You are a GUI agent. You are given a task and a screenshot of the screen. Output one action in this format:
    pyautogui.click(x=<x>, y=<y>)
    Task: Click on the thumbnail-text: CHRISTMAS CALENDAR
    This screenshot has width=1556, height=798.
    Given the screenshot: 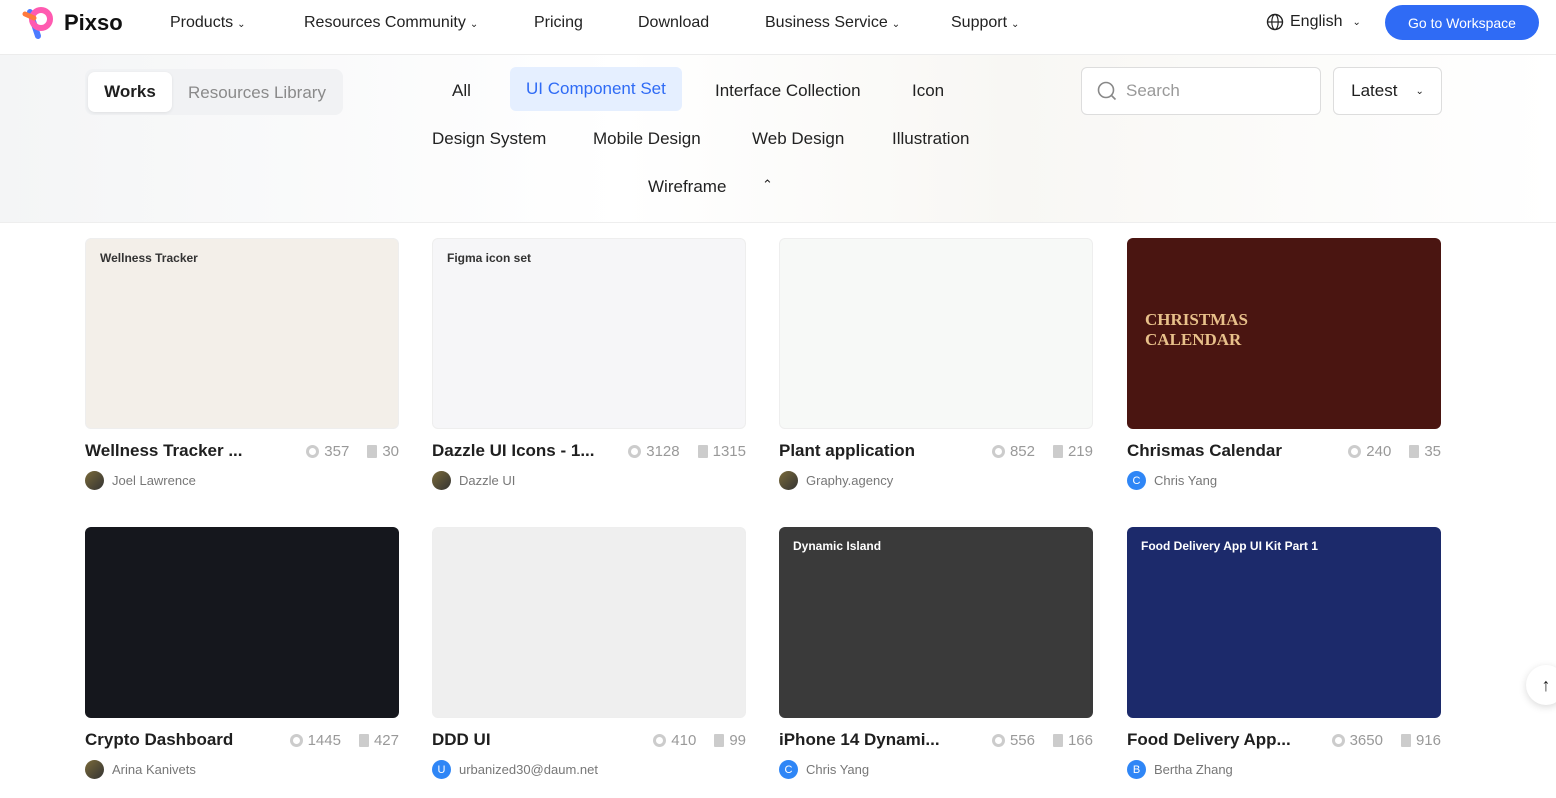 What is the action you would take?
    pyautogui.click(x=1196, y=329)
    